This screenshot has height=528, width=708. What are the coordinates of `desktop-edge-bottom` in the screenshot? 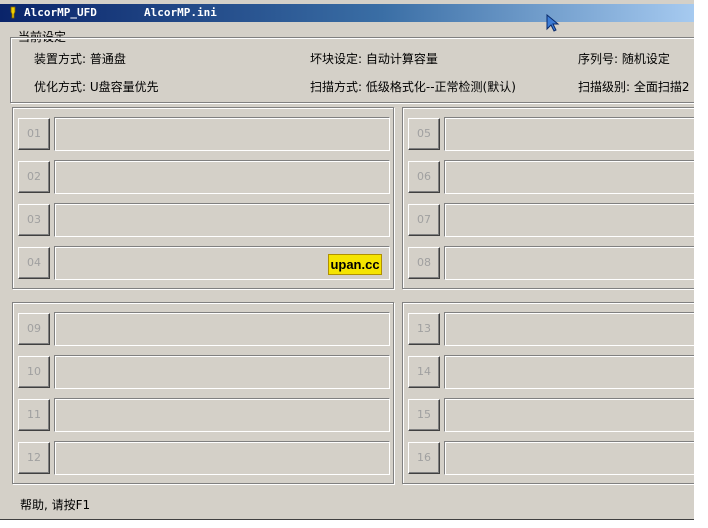 It's located at (354, 524).